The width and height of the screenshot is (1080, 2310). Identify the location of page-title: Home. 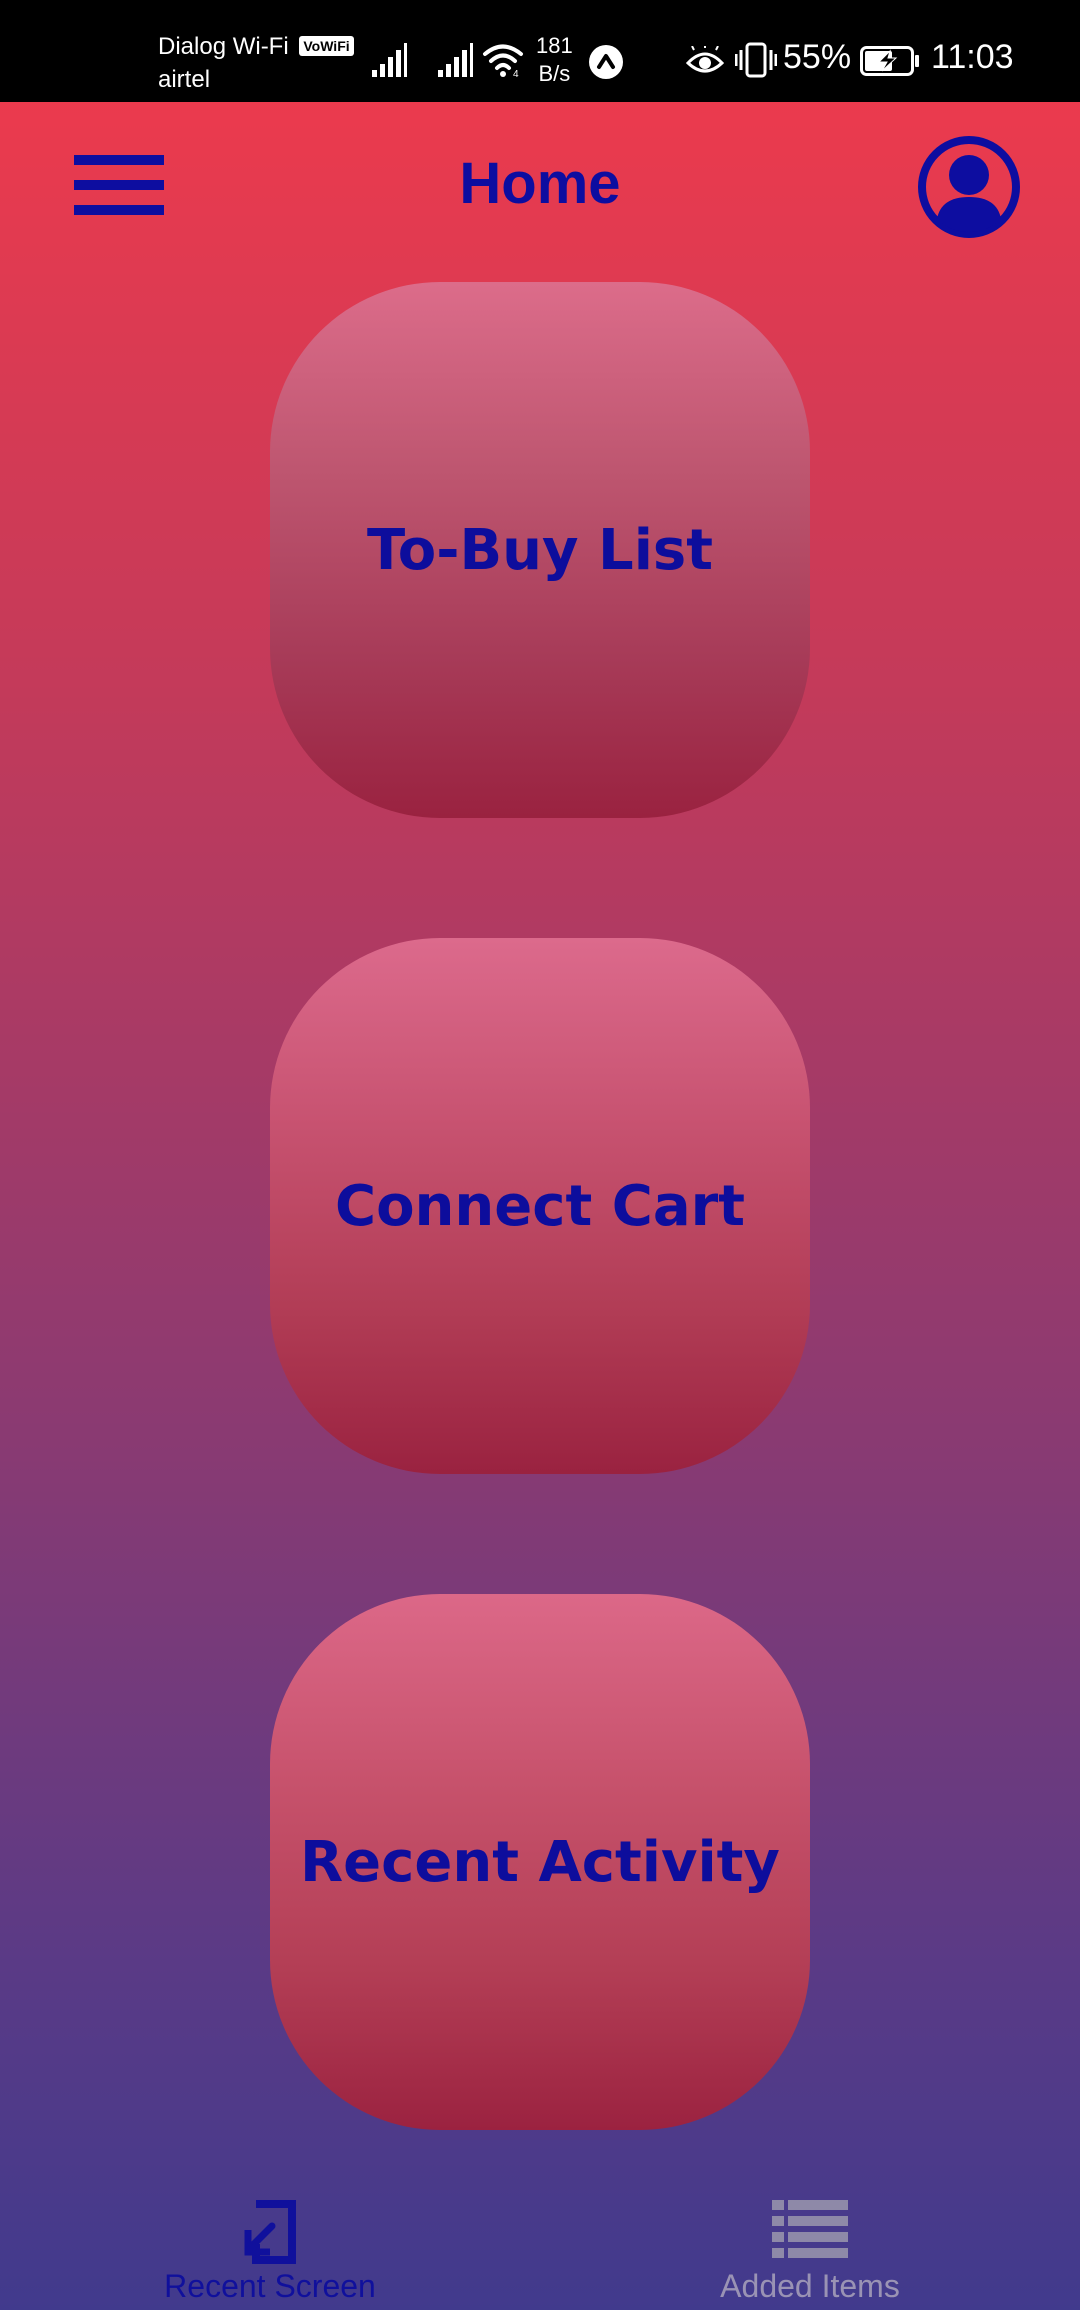
(540, 183).